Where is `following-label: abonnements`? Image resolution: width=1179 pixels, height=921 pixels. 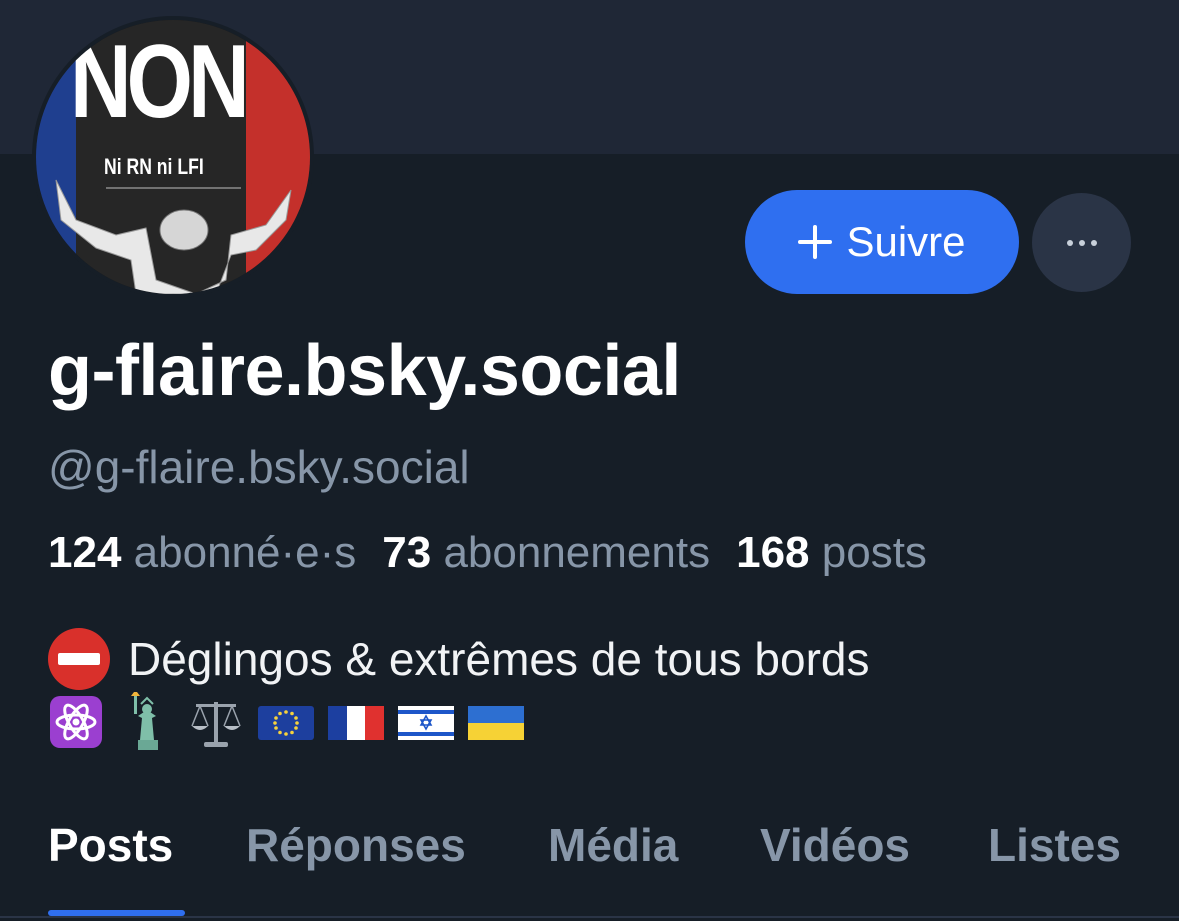 following-label: abonnements is located at coordinates (577, 552).